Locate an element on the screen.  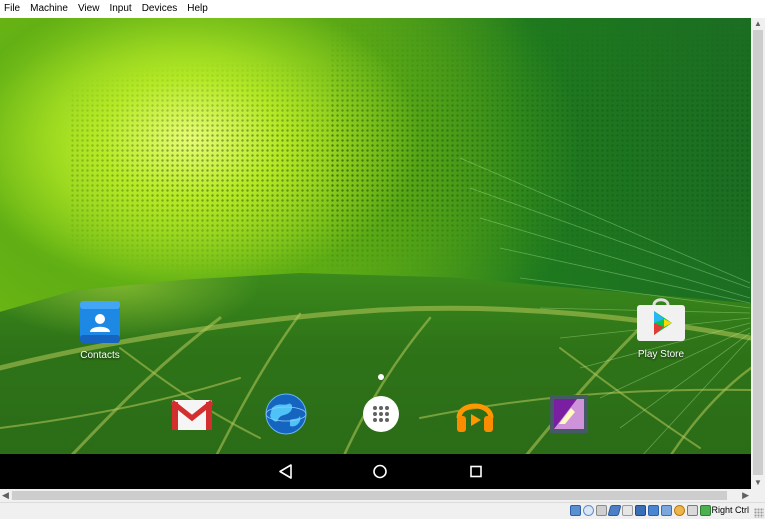
status-indicators is located at coordinates (640, 510).